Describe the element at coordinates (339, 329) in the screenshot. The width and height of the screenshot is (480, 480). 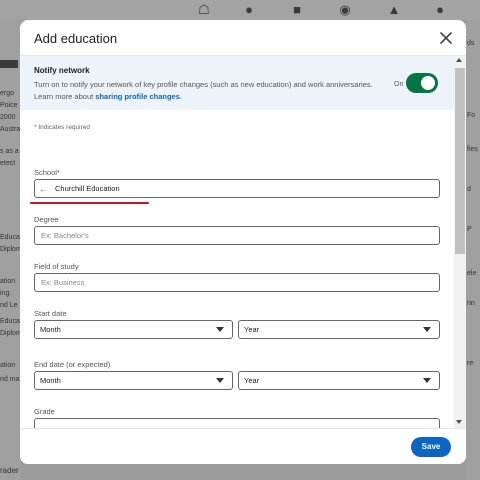
I see `start-year-select: Year` at that location.